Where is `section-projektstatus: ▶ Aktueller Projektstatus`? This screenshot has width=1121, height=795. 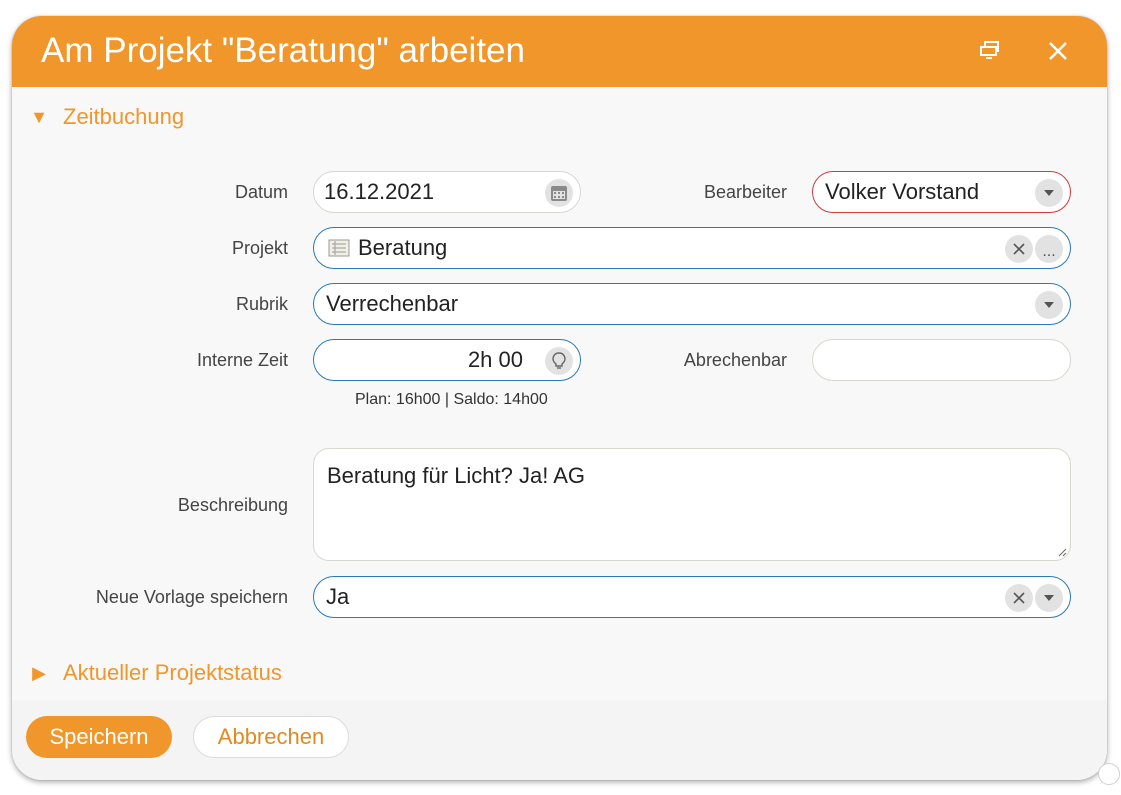 section-projektstatus: ▶ Aktueller Projektstatus is located at coordinates (155, 673).